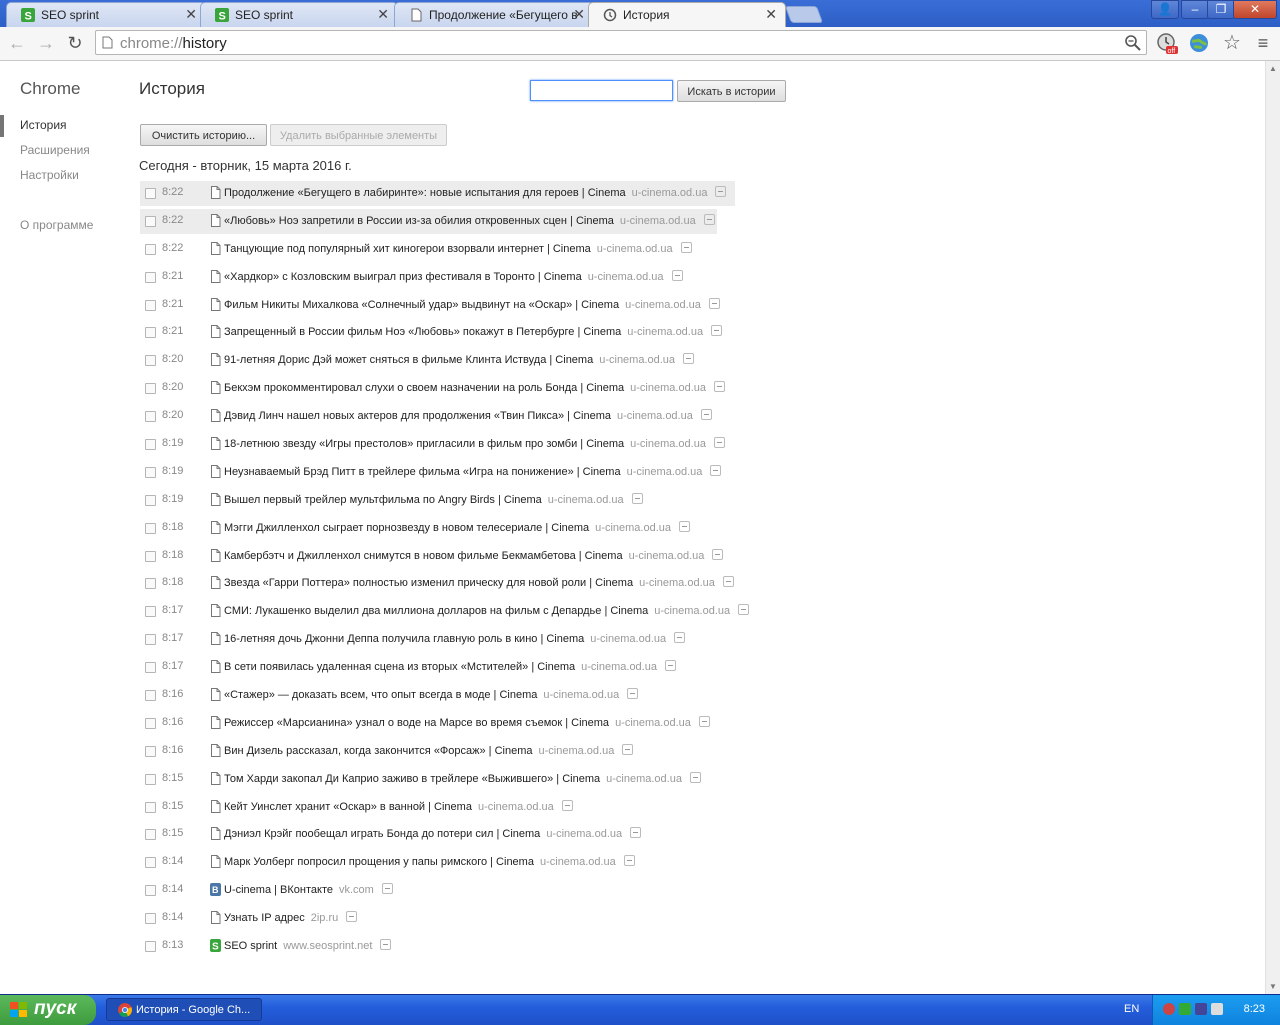 This screenshot has width=1280, height=1025. Describe the element at coordinates (308, 889) in the screenshot. I see `entry-title-link: U-cinema | ВКонтакте vk.com` at that location.